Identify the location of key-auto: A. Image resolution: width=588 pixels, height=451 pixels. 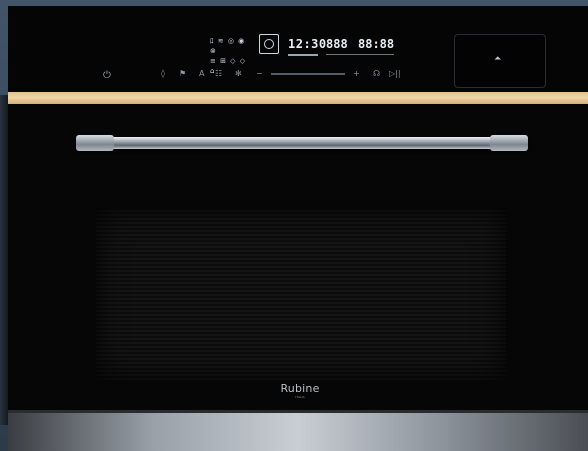
(201, 74).